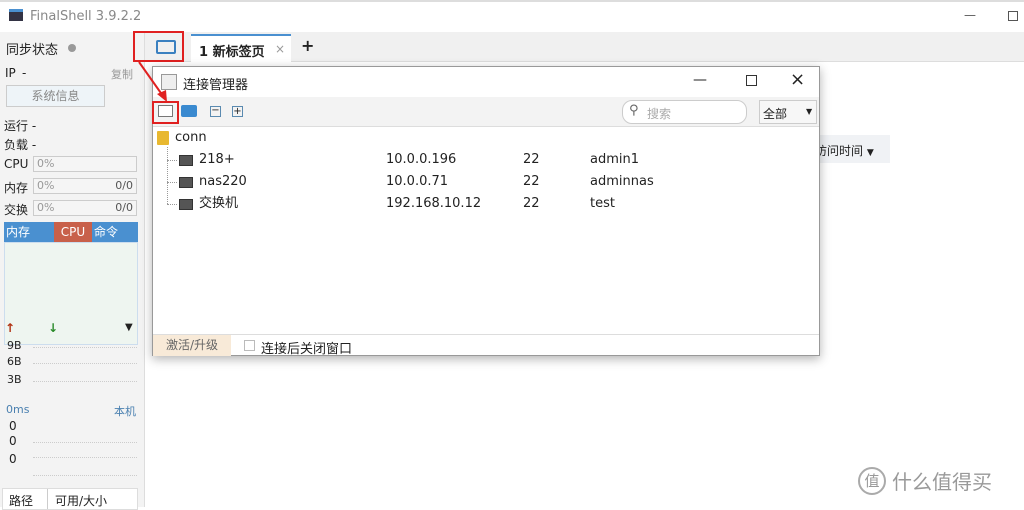 The width and height of the screenshot is (1024, 510). What do you see at coordinates (634, 110) in the screenshot?
I see `search-icon: ⚲` at bounding box center [634, 110].